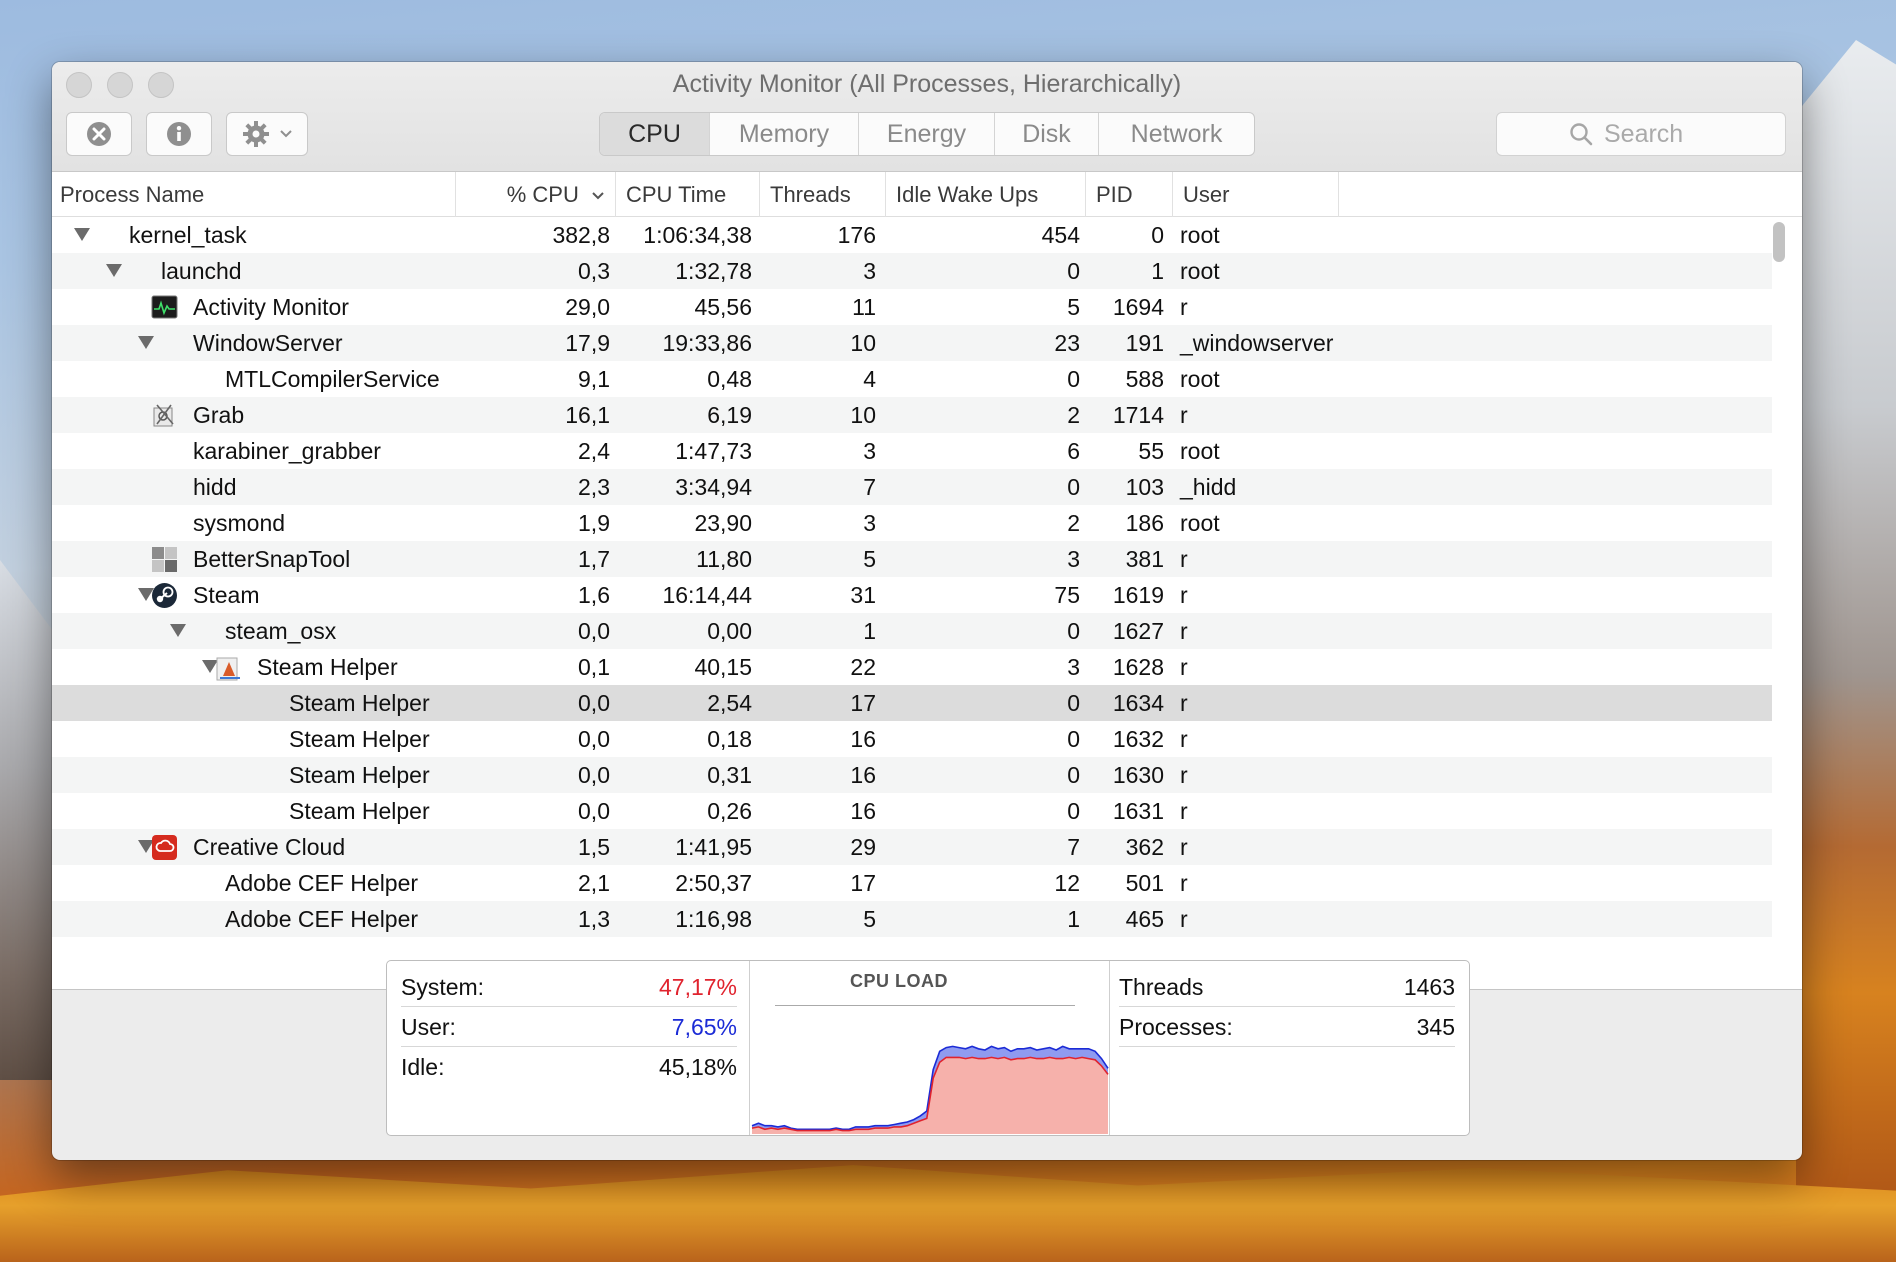 The image size is (1896, 1262). What do you see at coordinates (688, 194) in the screenshot?
I see `column-header-cpu-time: CPU Time` at bounding box center [688, 194].